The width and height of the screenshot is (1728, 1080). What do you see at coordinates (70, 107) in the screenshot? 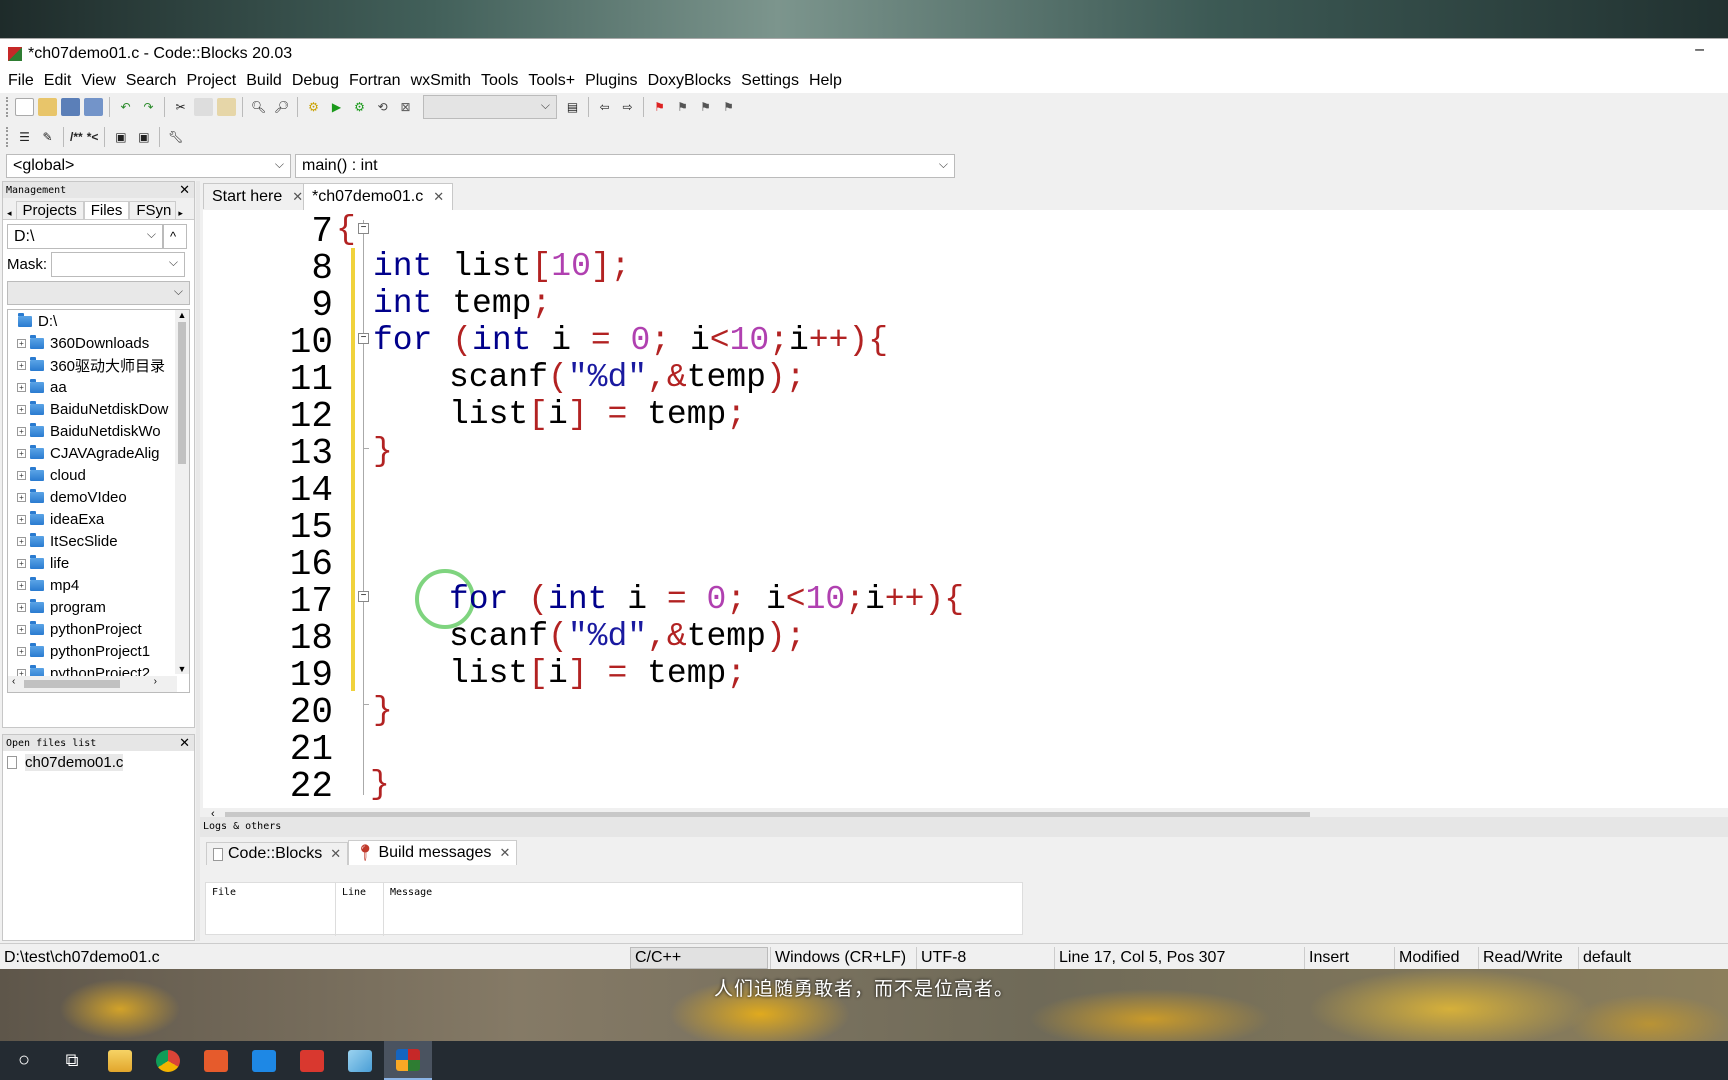
I see `save-icon` at bounding box center [70, 107].